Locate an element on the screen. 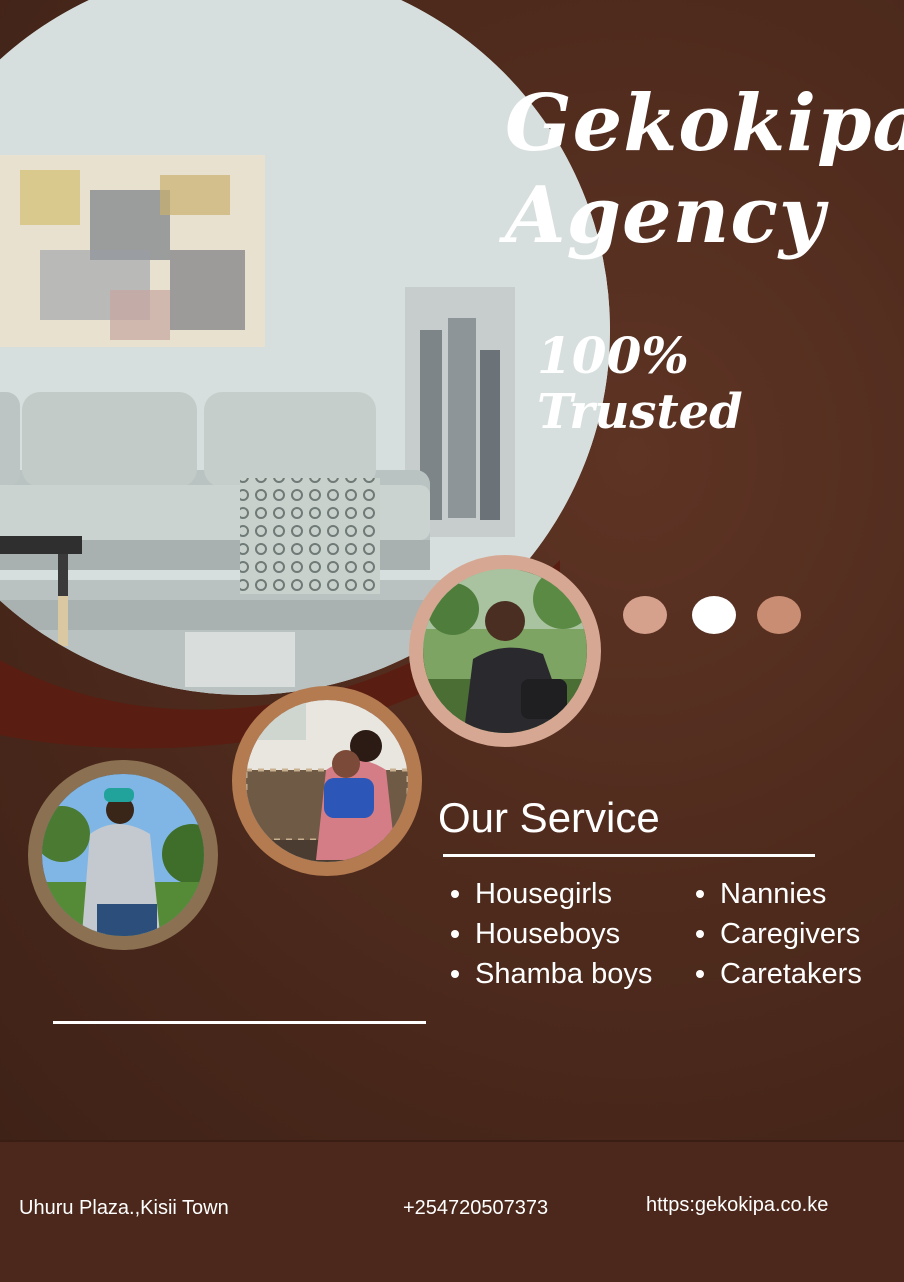  services-divider is located at coordinates (629, 855).